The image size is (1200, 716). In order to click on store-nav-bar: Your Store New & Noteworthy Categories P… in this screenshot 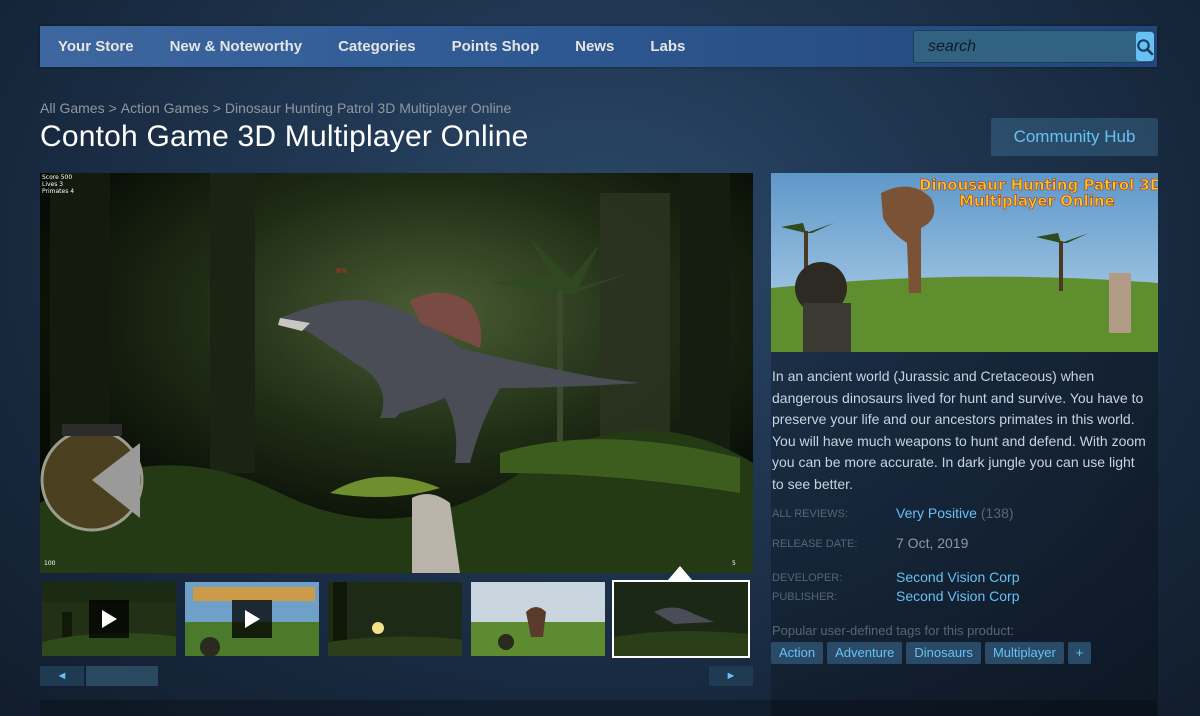, I will do `click(598, 46)`.